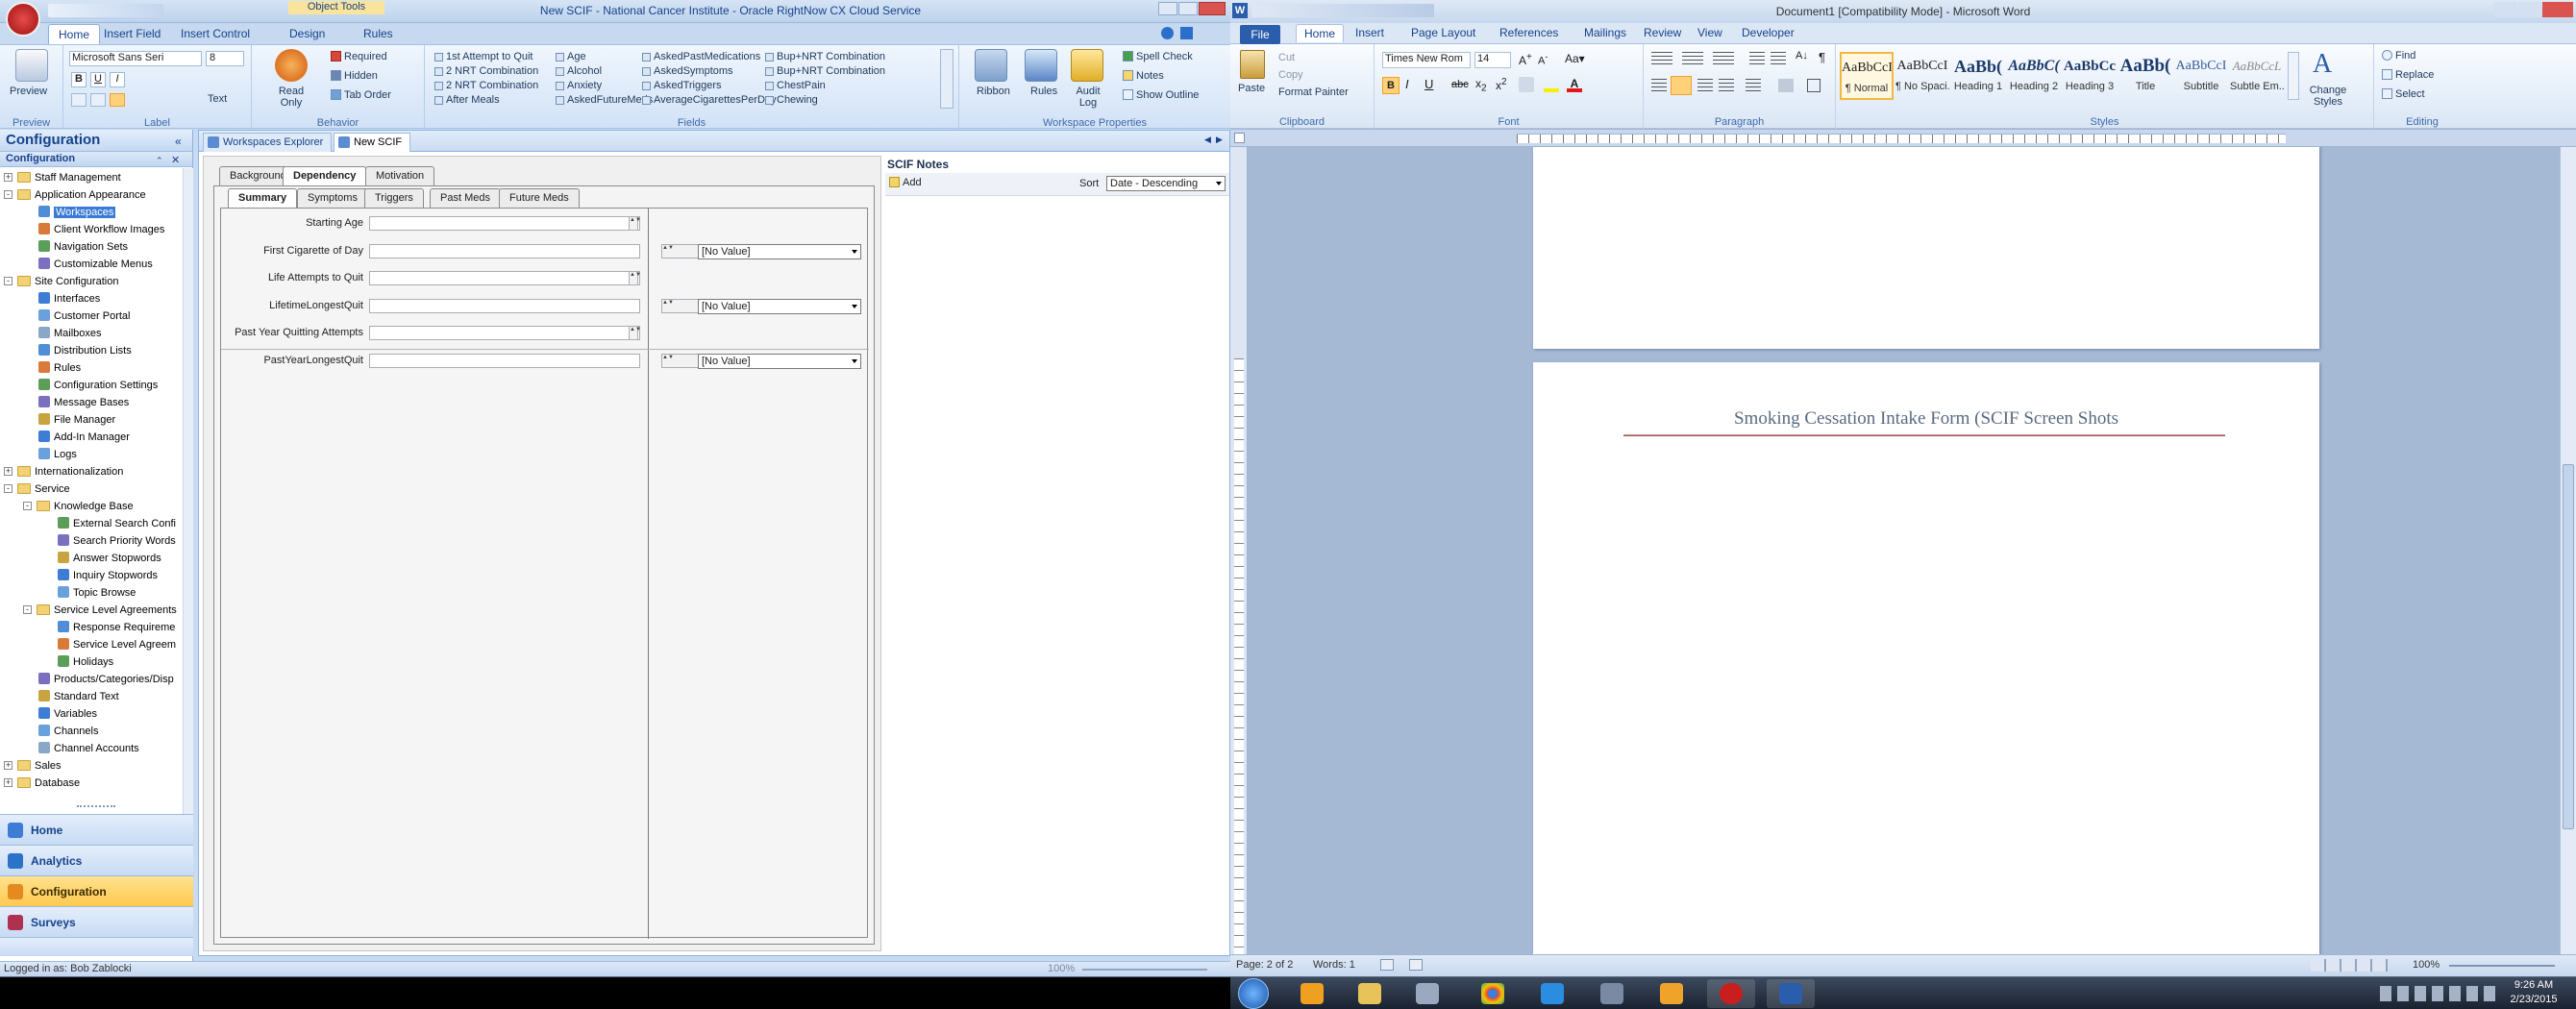  I want to click on tree-node: Site Configuration, so click(68, 281).